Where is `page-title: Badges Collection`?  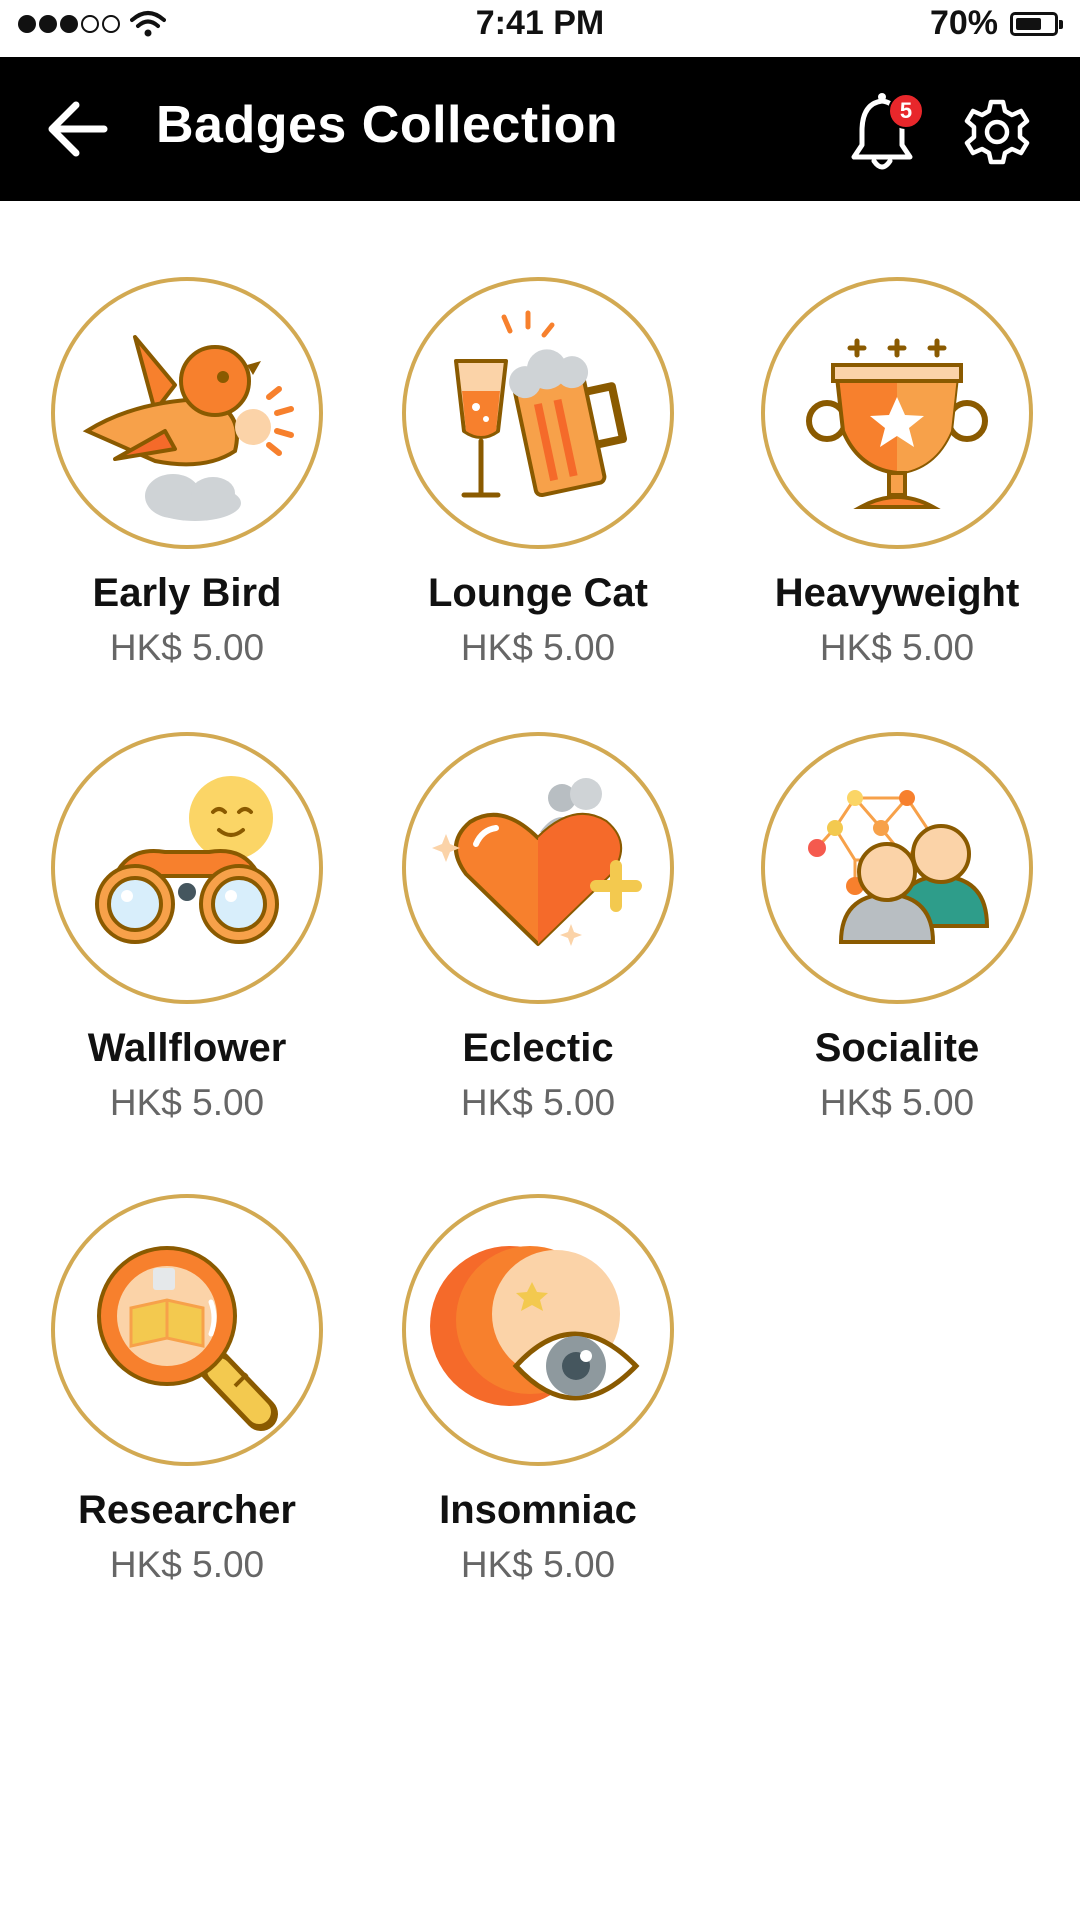
page-title: Badges Collection is located at coordinates (387, 125).